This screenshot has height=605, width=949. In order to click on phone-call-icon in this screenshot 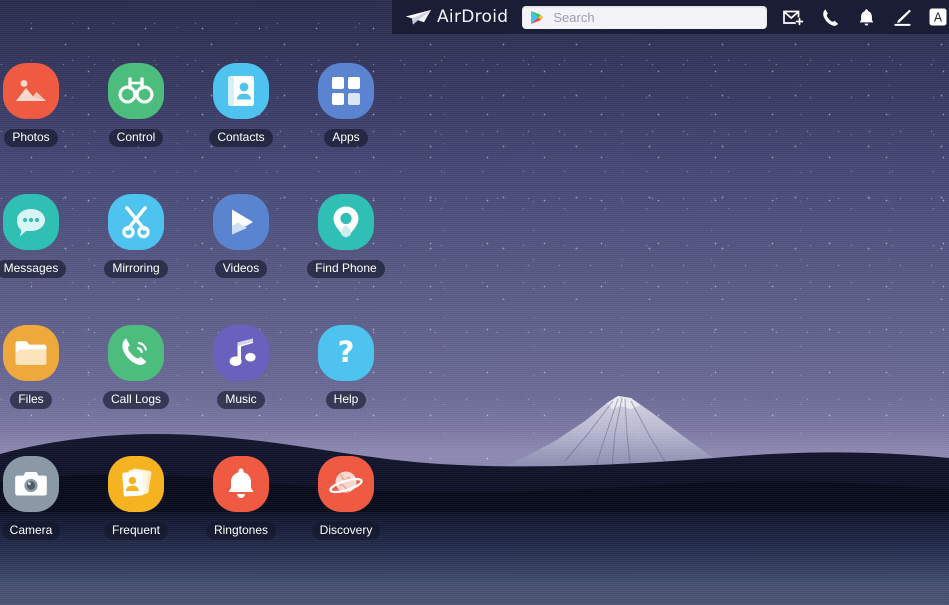, I will do `click(136, 353)`.